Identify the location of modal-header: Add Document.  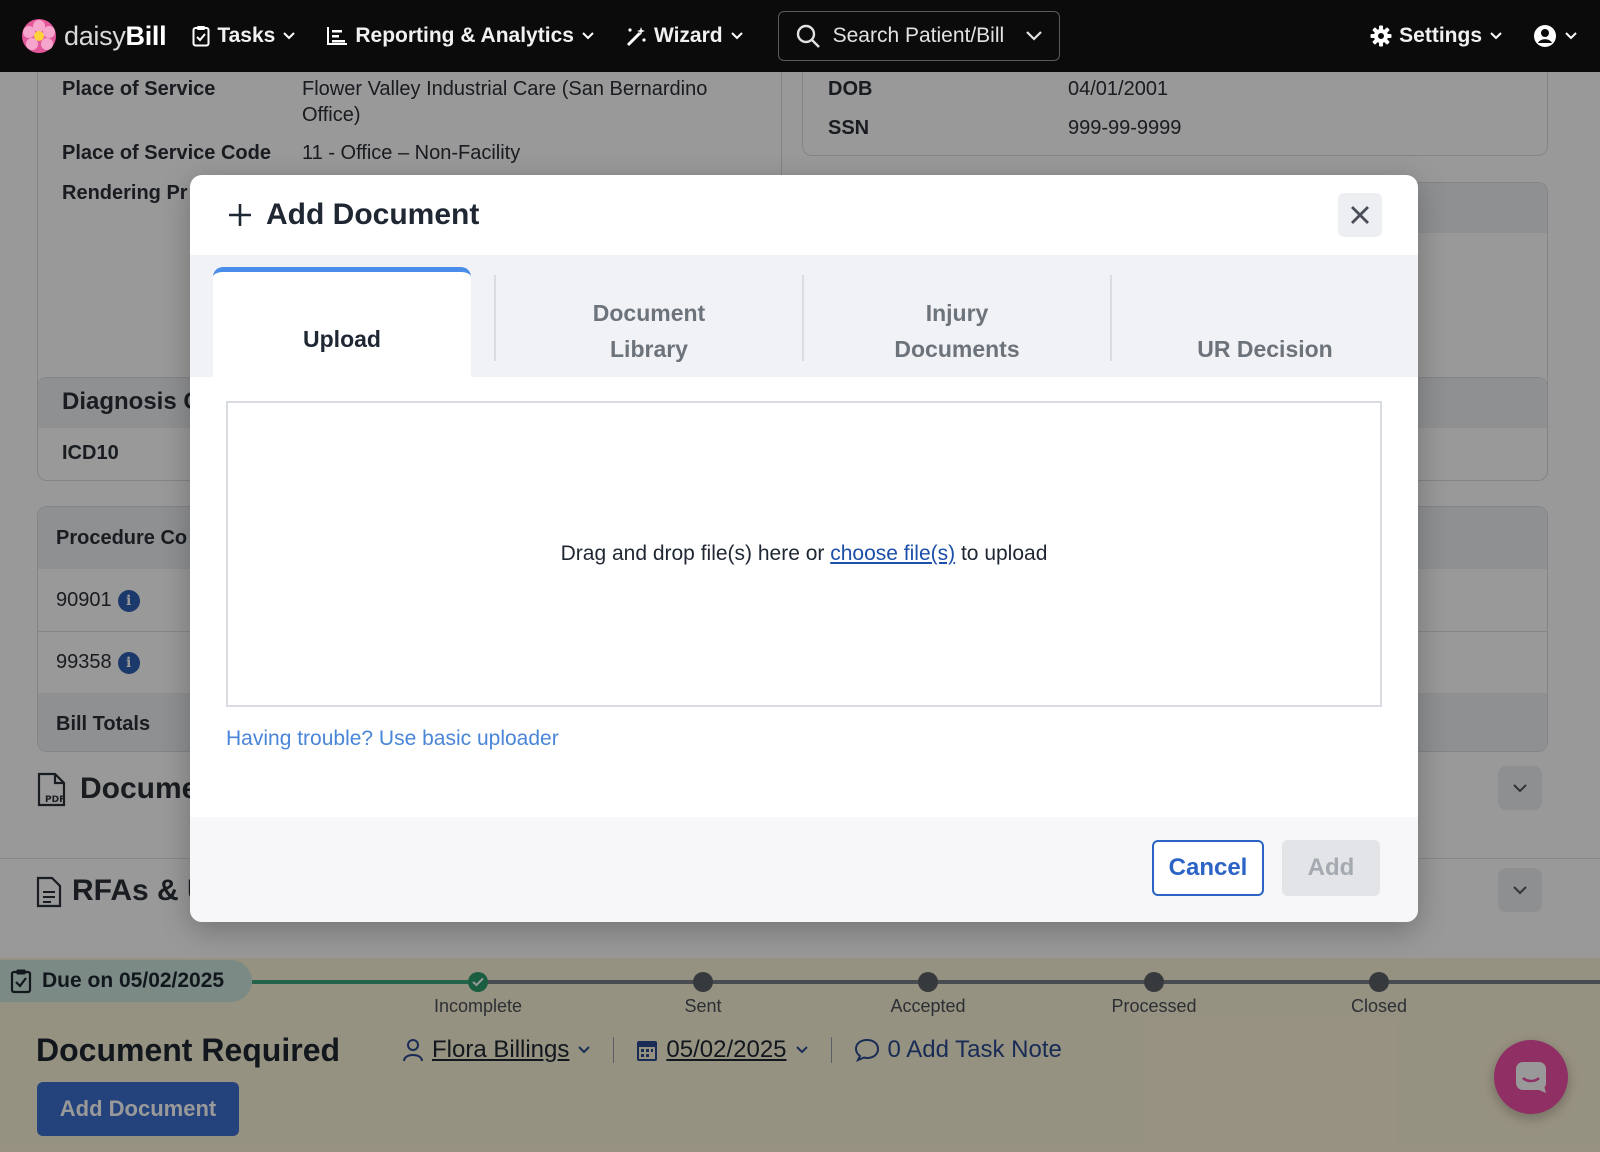
(804, 215).